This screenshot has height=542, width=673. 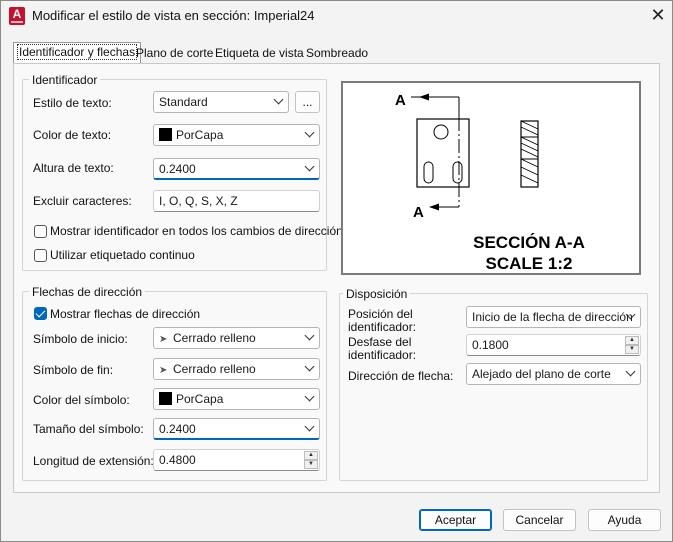 What do you see at coordinates (236, 399) in the screenshot?
I see `symbol-color-select: PorCapa` at bounding box center [236, 399].